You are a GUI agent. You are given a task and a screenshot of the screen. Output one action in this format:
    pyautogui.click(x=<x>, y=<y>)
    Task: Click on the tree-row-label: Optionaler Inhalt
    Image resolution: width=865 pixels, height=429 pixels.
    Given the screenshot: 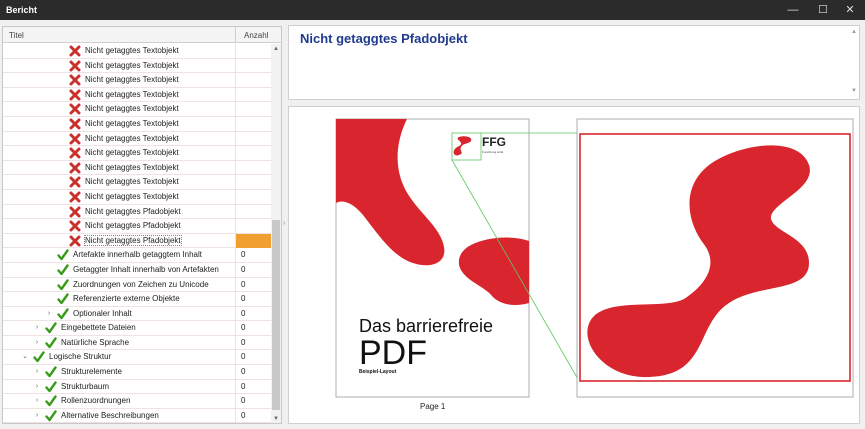 What is the action you would take?
    pyautogui.click(x=102, y=313)
    